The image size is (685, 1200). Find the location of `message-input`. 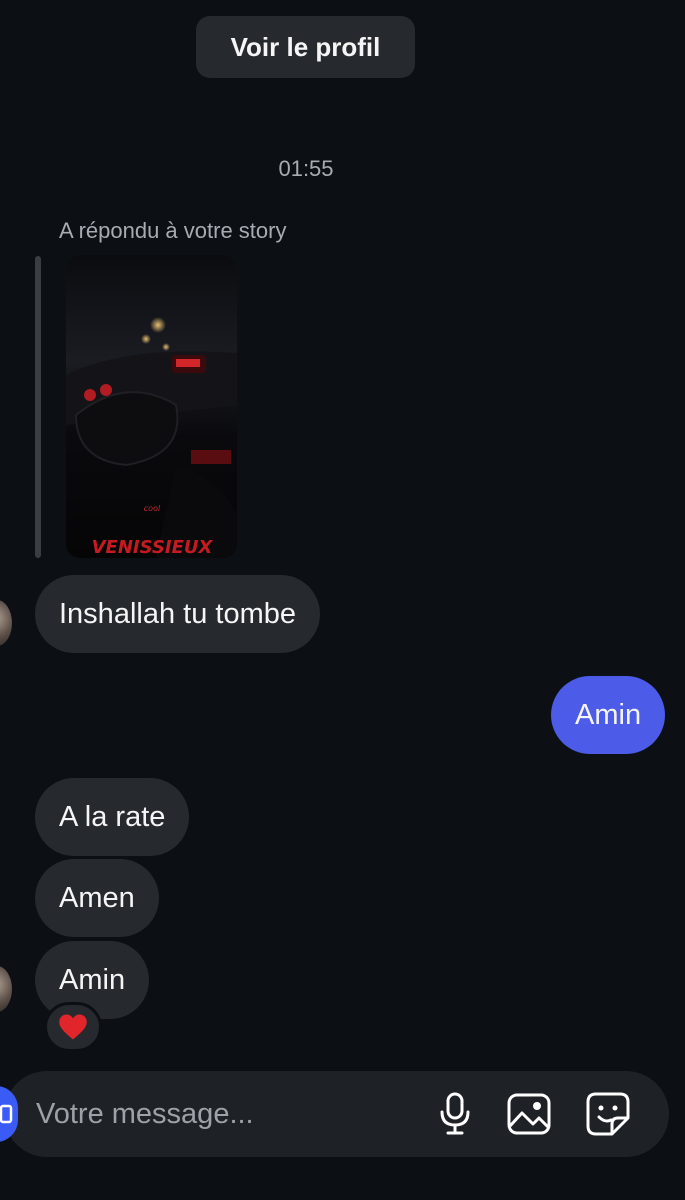

message-input is located at coordinates (226, 1114).